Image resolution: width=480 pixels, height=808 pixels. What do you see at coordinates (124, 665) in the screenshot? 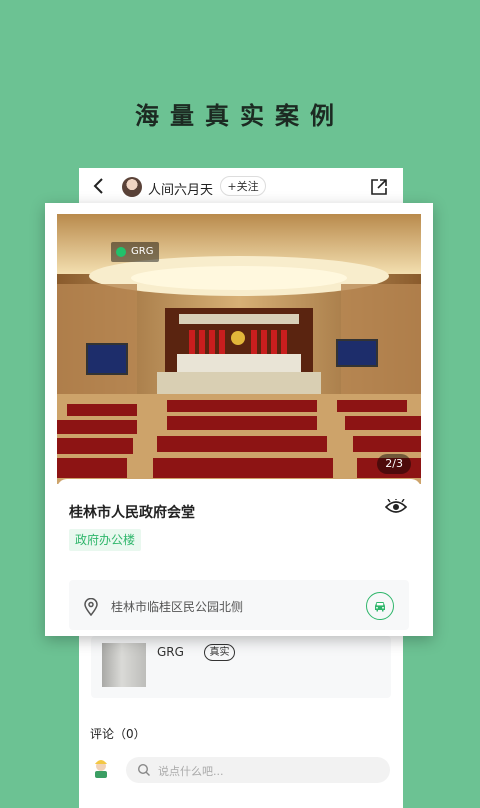
I see `related-thumbnail` at bounding box center [124, 665].